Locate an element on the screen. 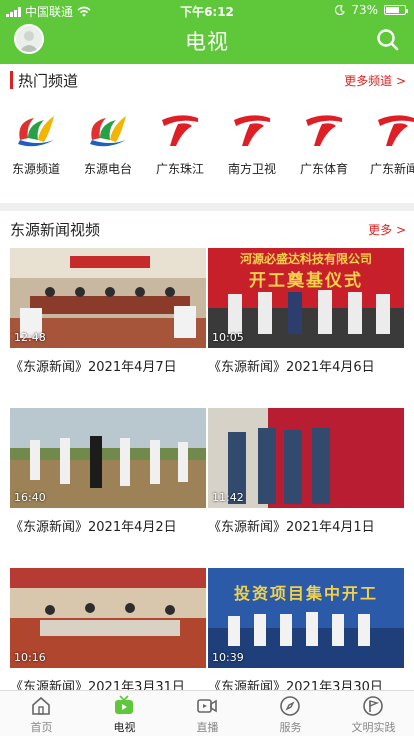  status-right: 73% is located at coordinates (371, 10).